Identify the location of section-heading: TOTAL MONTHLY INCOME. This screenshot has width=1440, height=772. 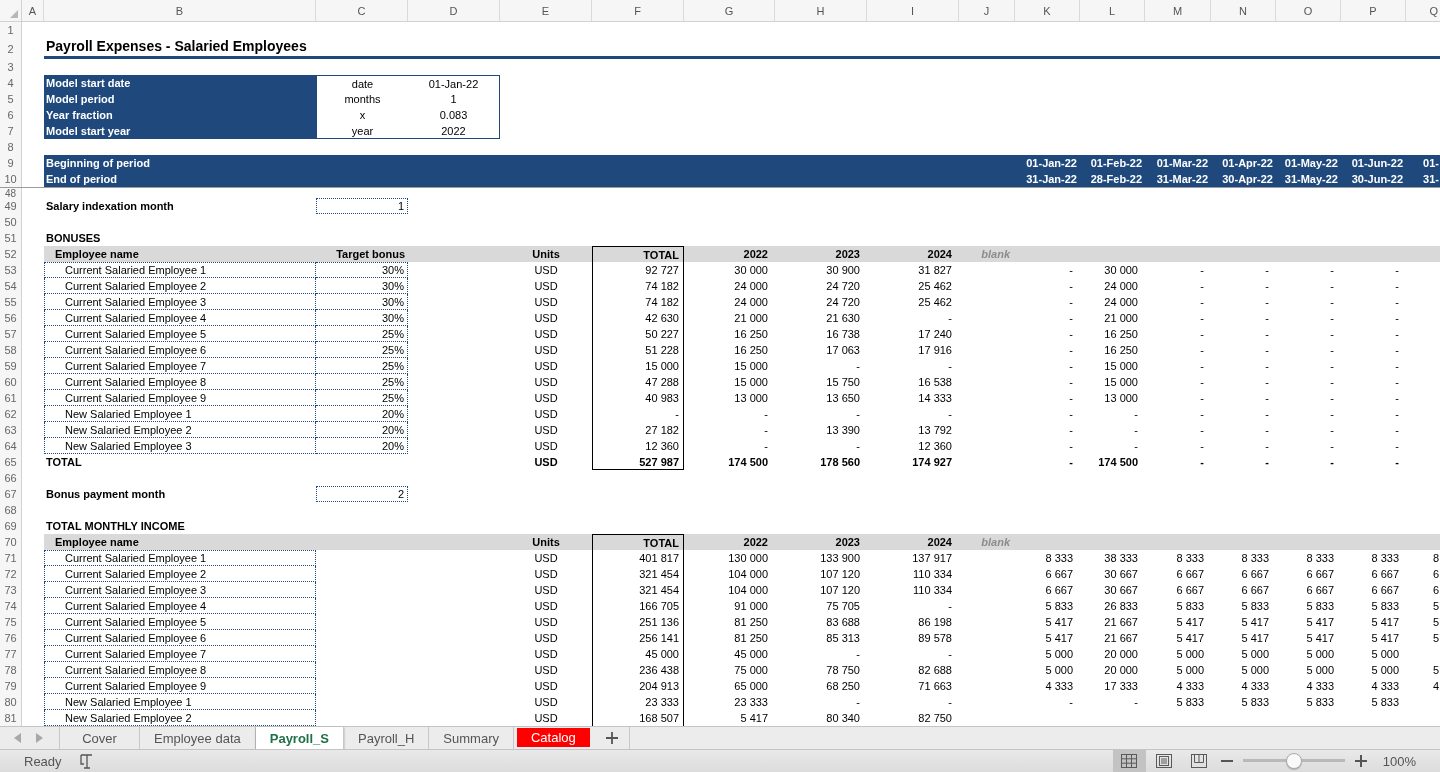
(115, 526).